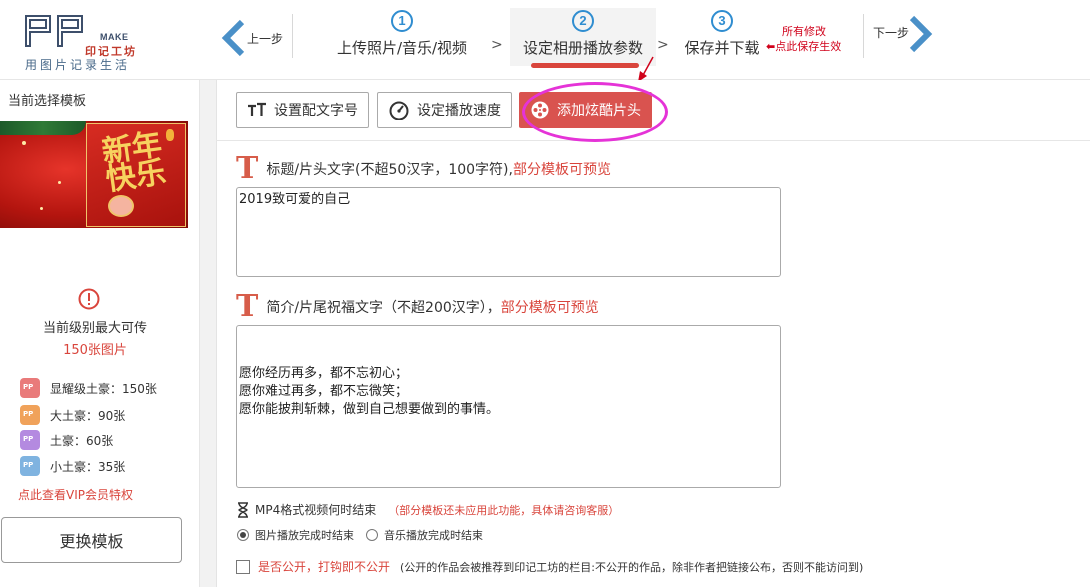 This screenshot has width=1090, height=587. Describe the element at coordinates (722, 21) in the screenshot. I see `step-number: 3` at that location.